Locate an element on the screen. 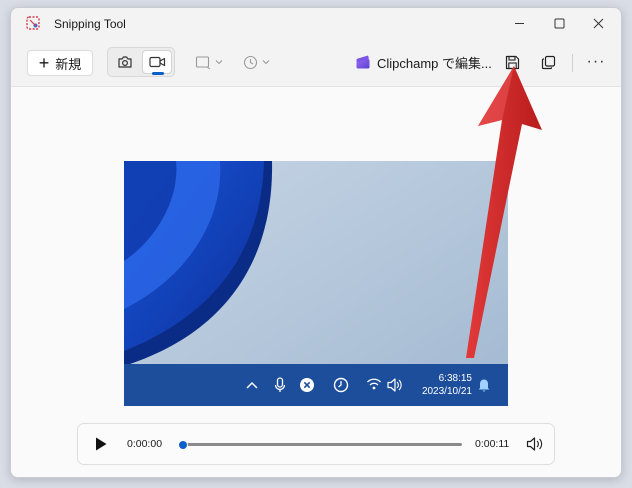  seek-bar-track is located at coordinates (322, 444).